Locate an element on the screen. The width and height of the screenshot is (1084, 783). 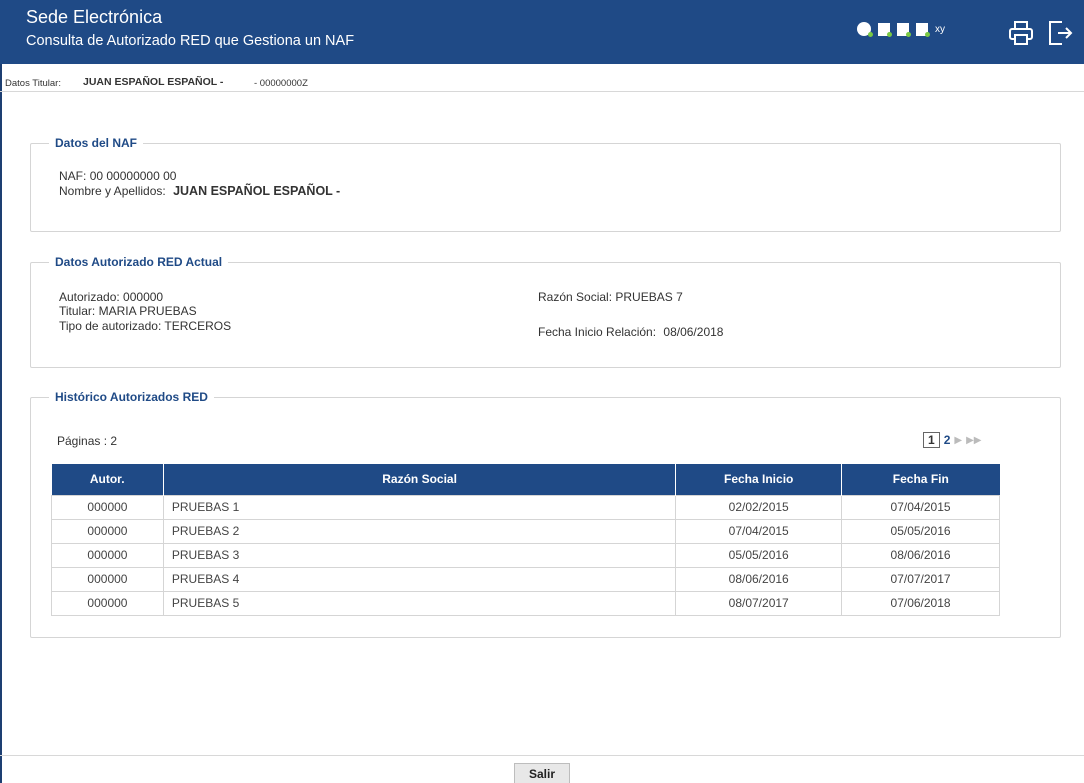
naf-line: NAF: 00 00000000 00 is located at coordinates (117, 176).